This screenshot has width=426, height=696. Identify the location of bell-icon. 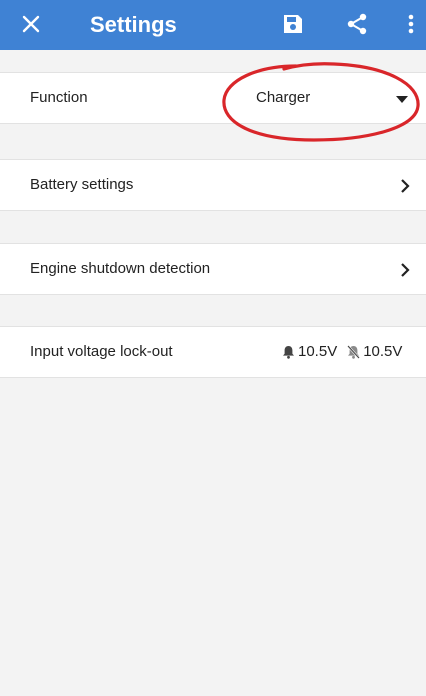
(288, 352).